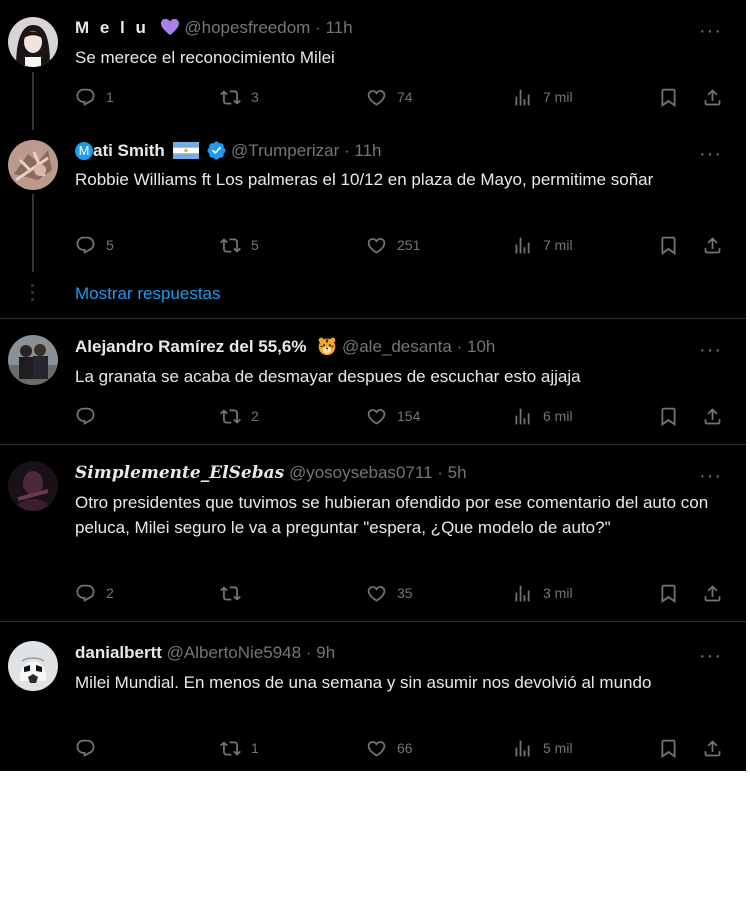 The image size is (750, 901). I want to click on like-button: 154, so click(393, 416).